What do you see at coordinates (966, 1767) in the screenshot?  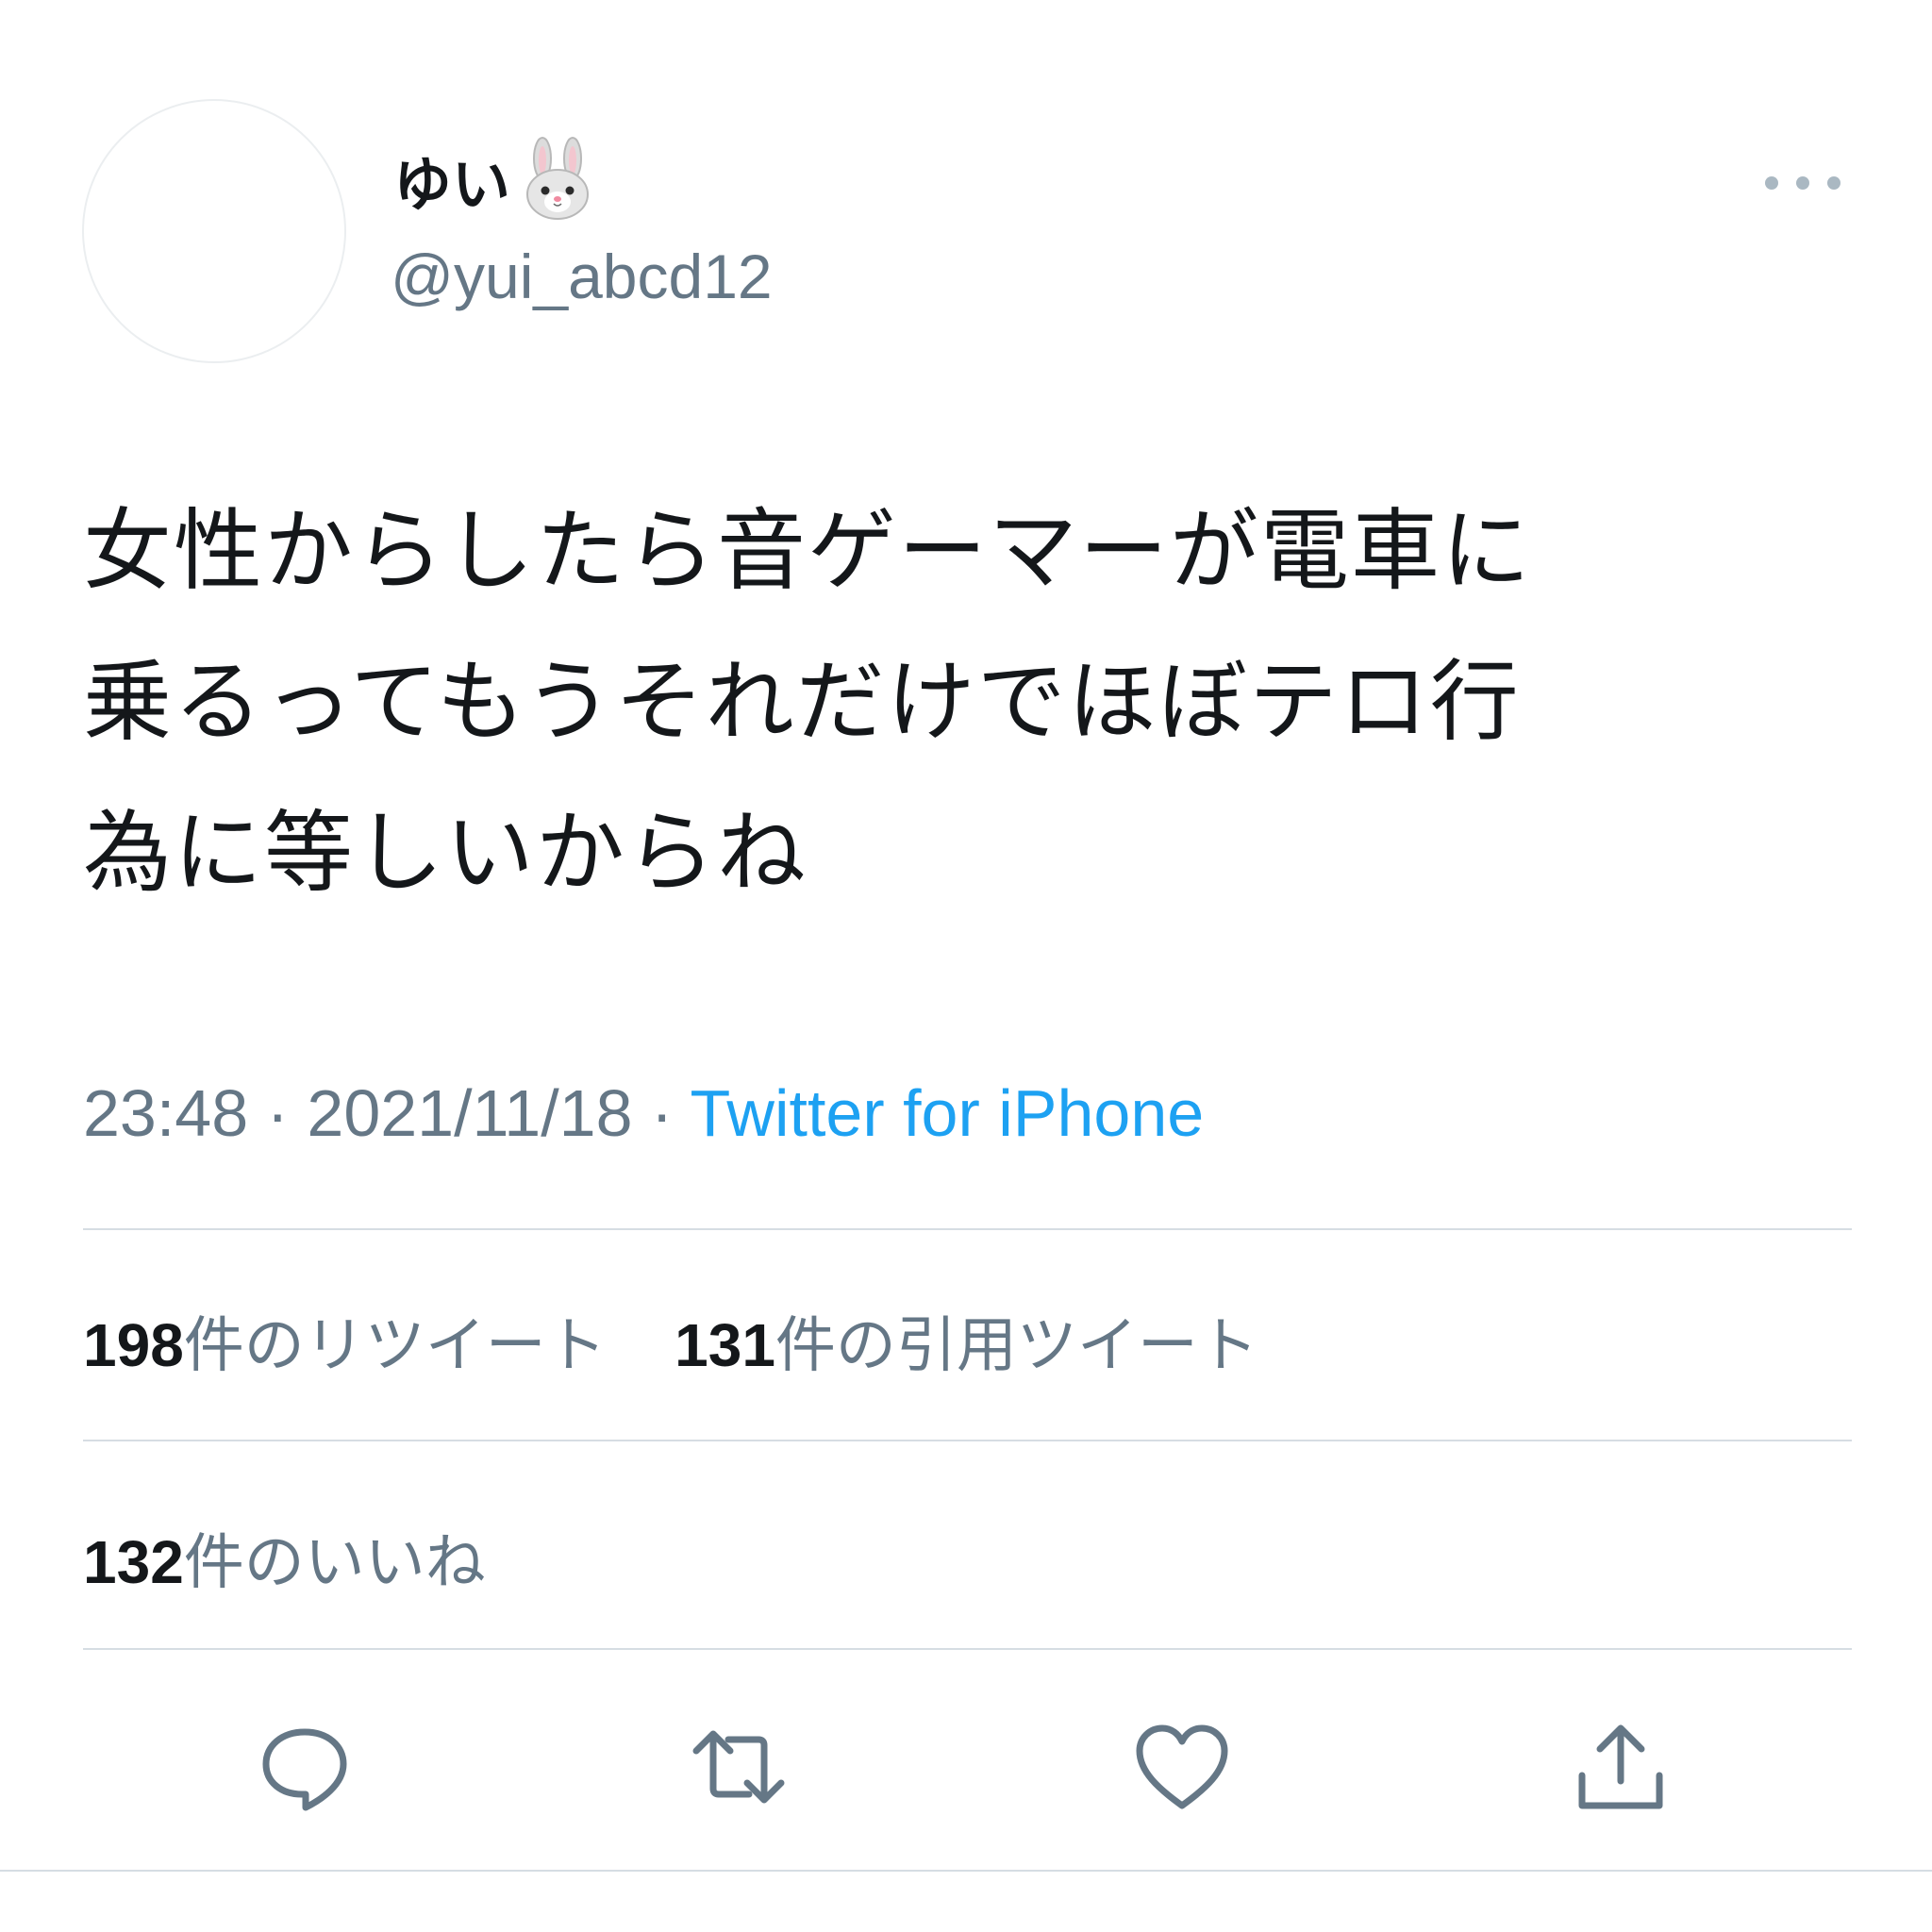 I see `tweet-actions-bar` at bounding box center [966, 1767].